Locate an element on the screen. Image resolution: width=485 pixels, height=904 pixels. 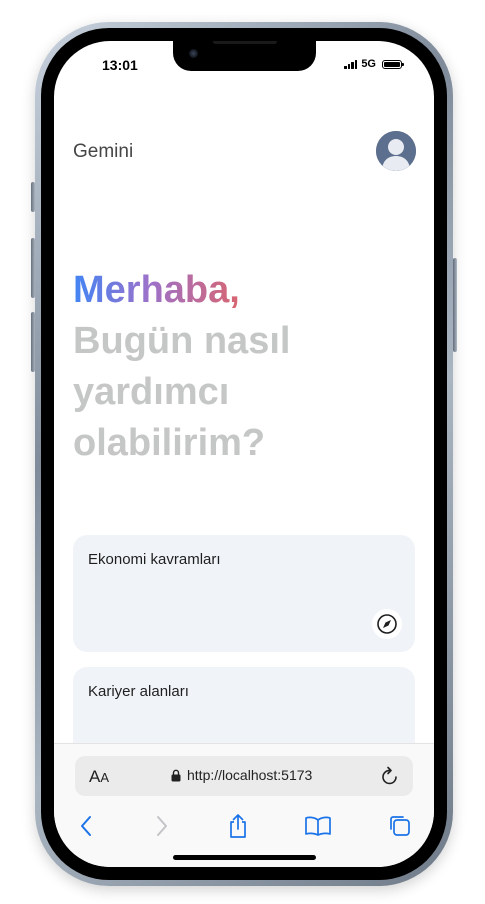
share-icon is located at coordinates (238, 826).